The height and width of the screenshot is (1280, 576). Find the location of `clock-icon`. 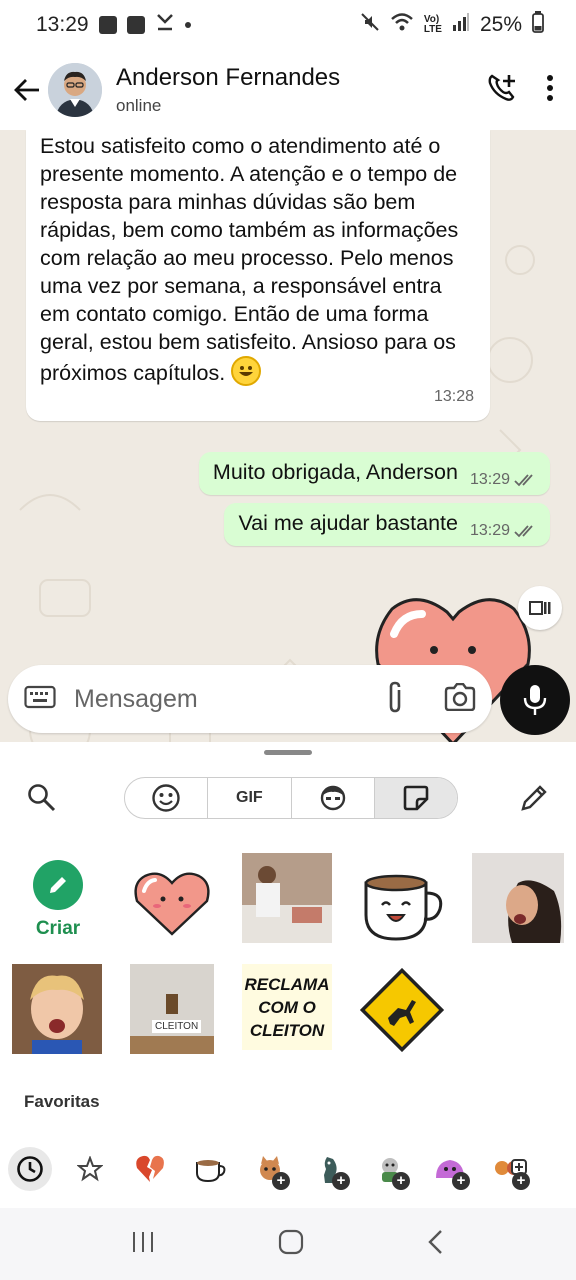

clock-icon is located at coordinates (30, 1169).